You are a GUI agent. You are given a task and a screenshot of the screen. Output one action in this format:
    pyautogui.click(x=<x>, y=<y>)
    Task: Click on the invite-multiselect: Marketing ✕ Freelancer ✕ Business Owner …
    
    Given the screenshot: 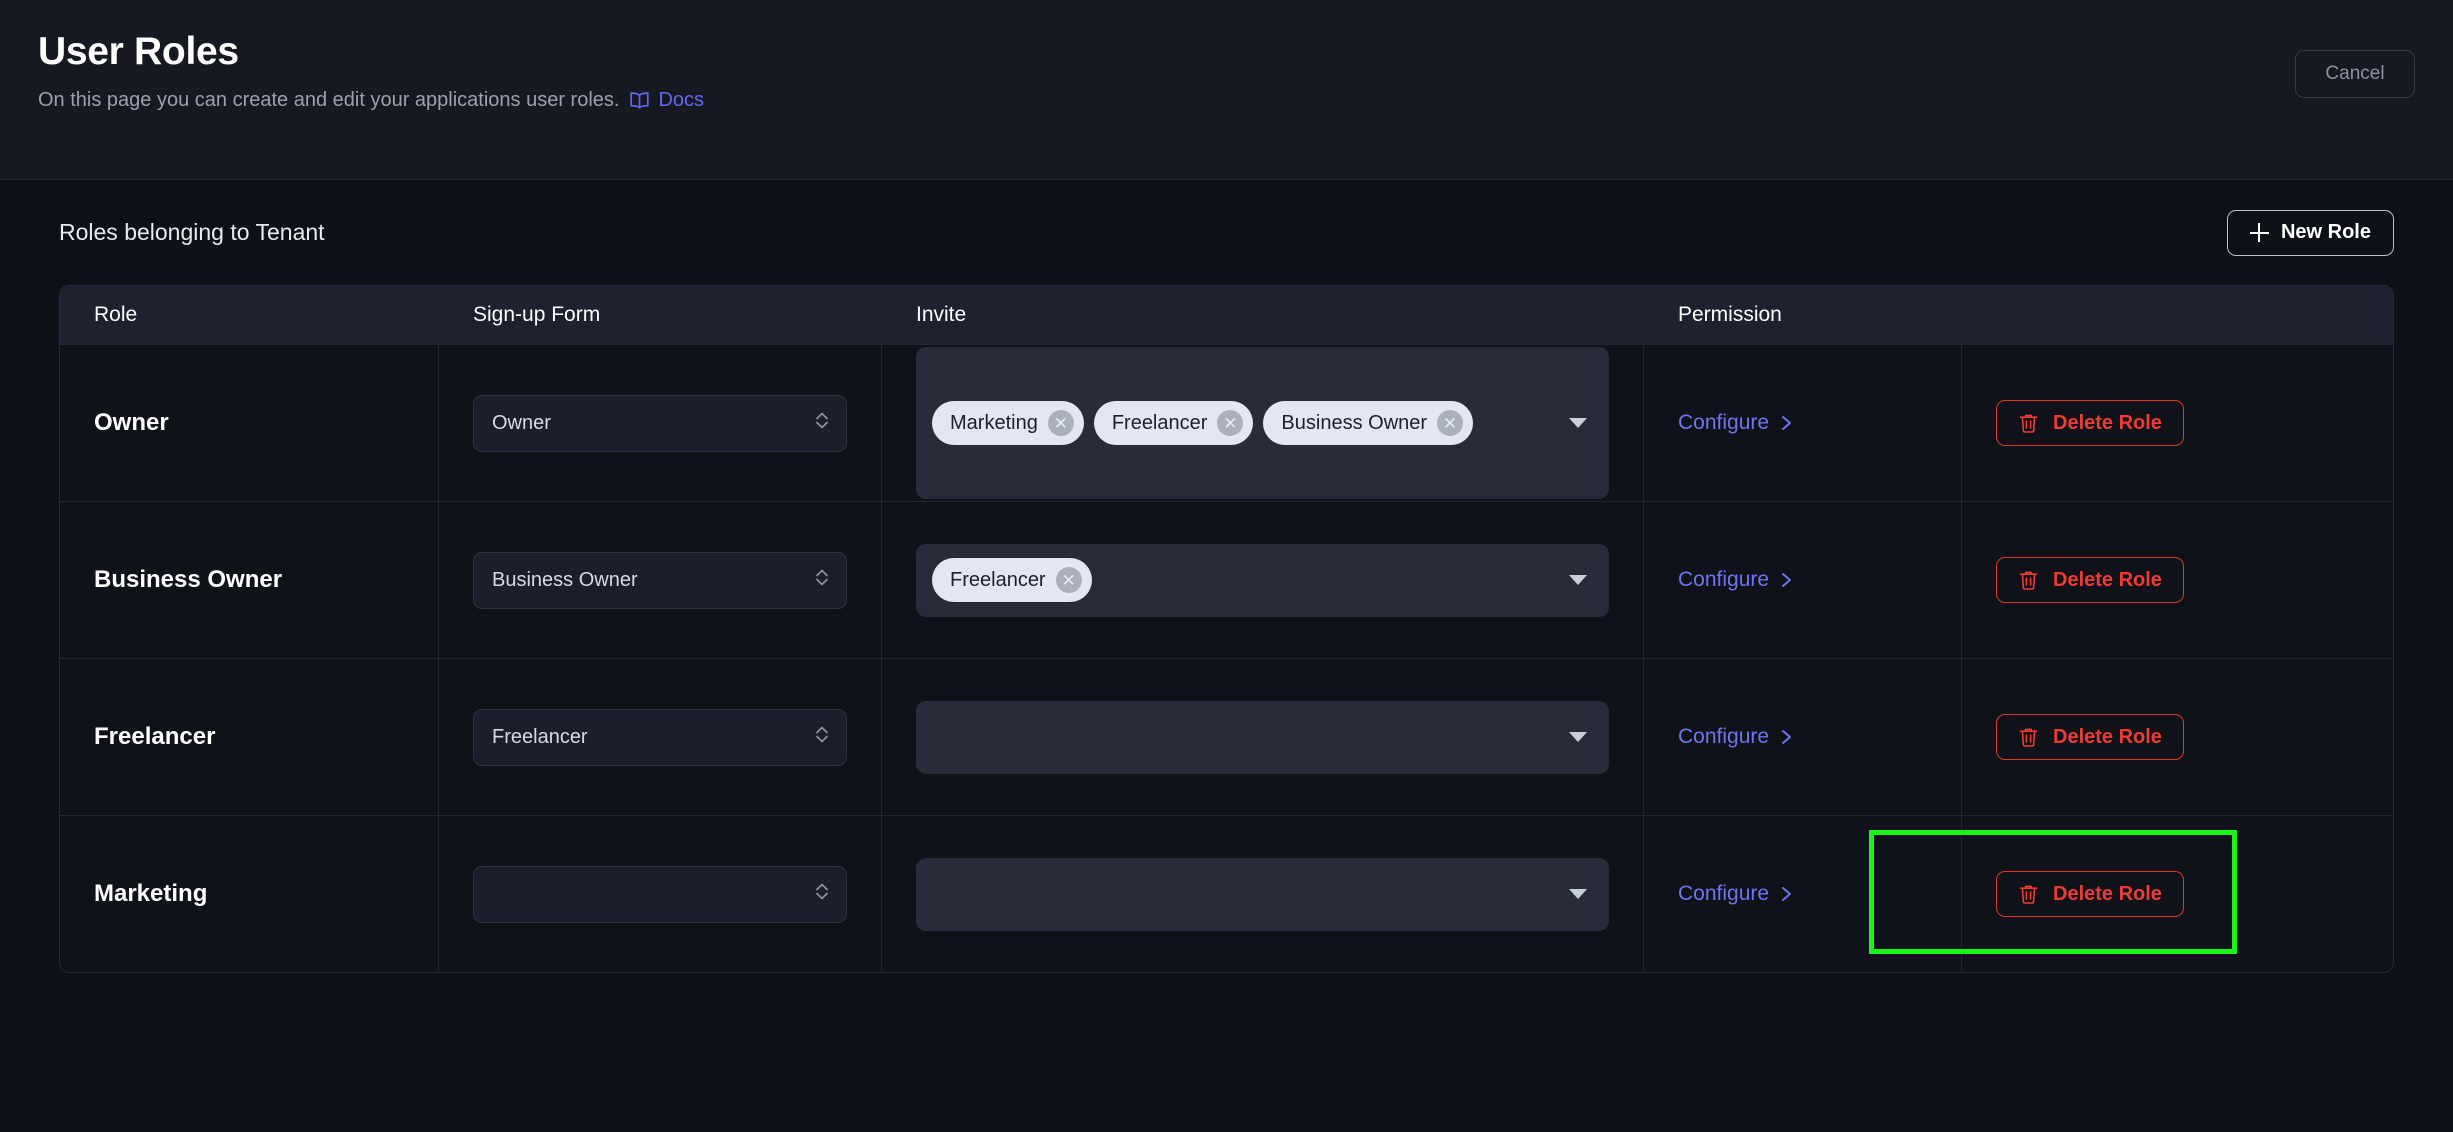 What is the action you would take?
    pyautogui.click(x=1262, y=423)
    